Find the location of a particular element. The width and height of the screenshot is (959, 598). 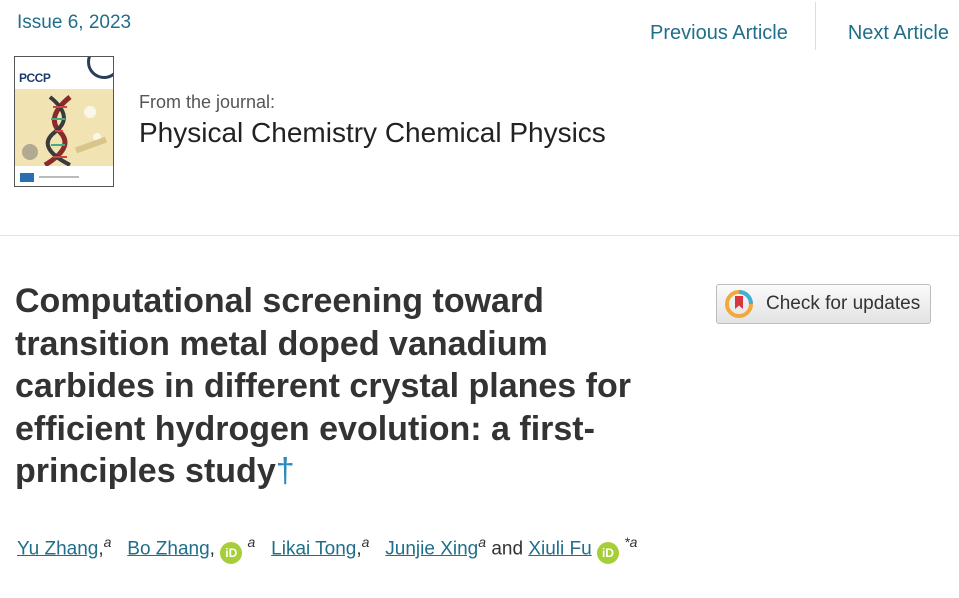

cover-footer-text is located at coordinates (59, 177).